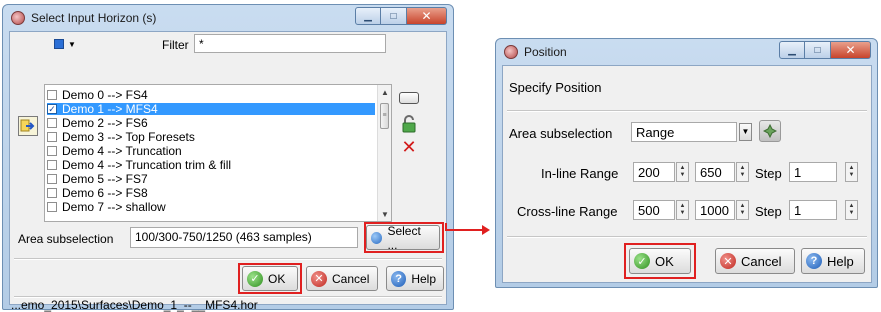 The image size is (881, 312). What do you see at coordinates (105, 123) in the screenshot?
I see `horizon-label: Demo 2 --> FS6` at bounding box center [105, 123].